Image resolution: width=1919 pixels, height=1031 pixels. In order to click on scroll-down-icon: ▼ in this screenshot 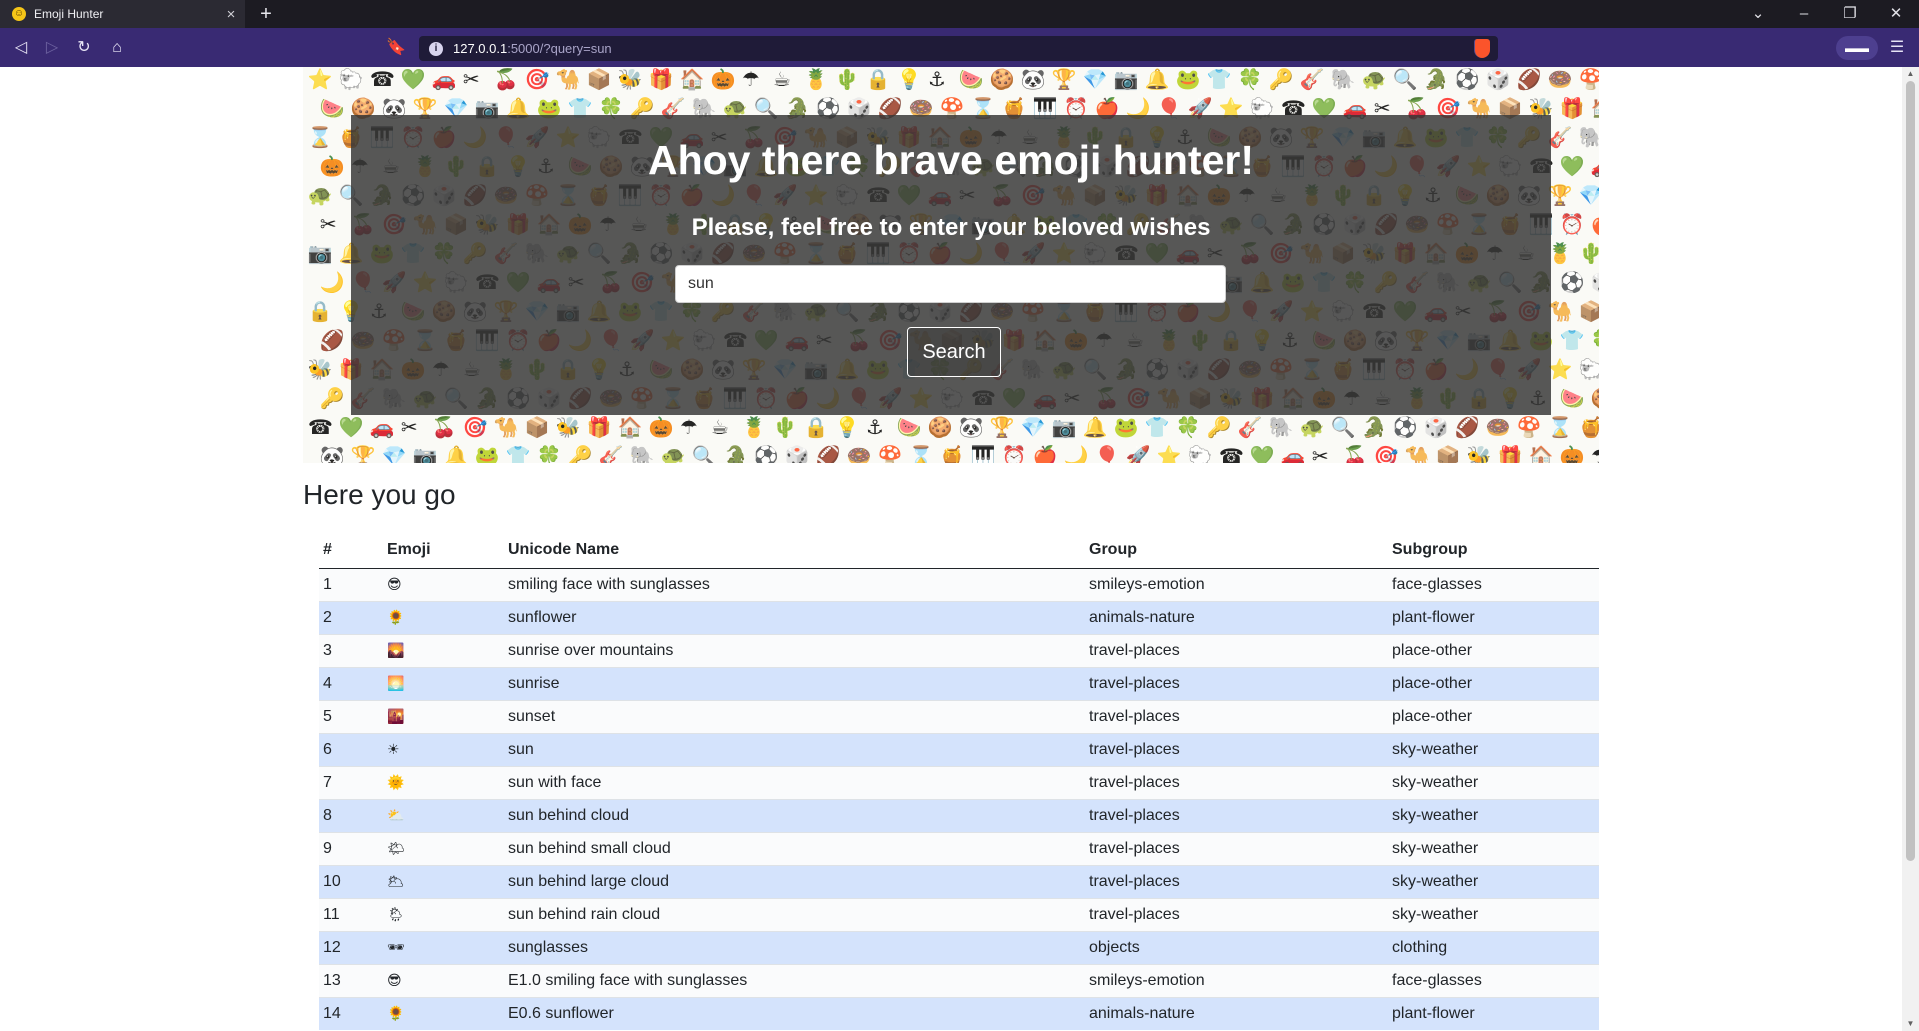, I will do `click(1910, 1024)`.